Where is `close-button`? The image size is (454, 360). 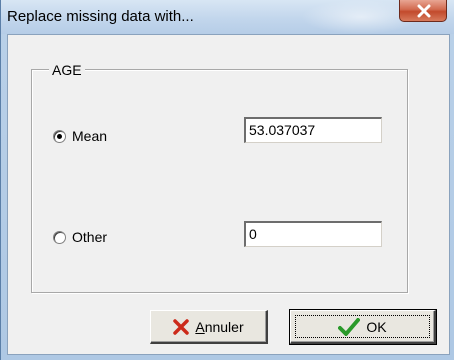
close-button is located at coordinates (423, 11).